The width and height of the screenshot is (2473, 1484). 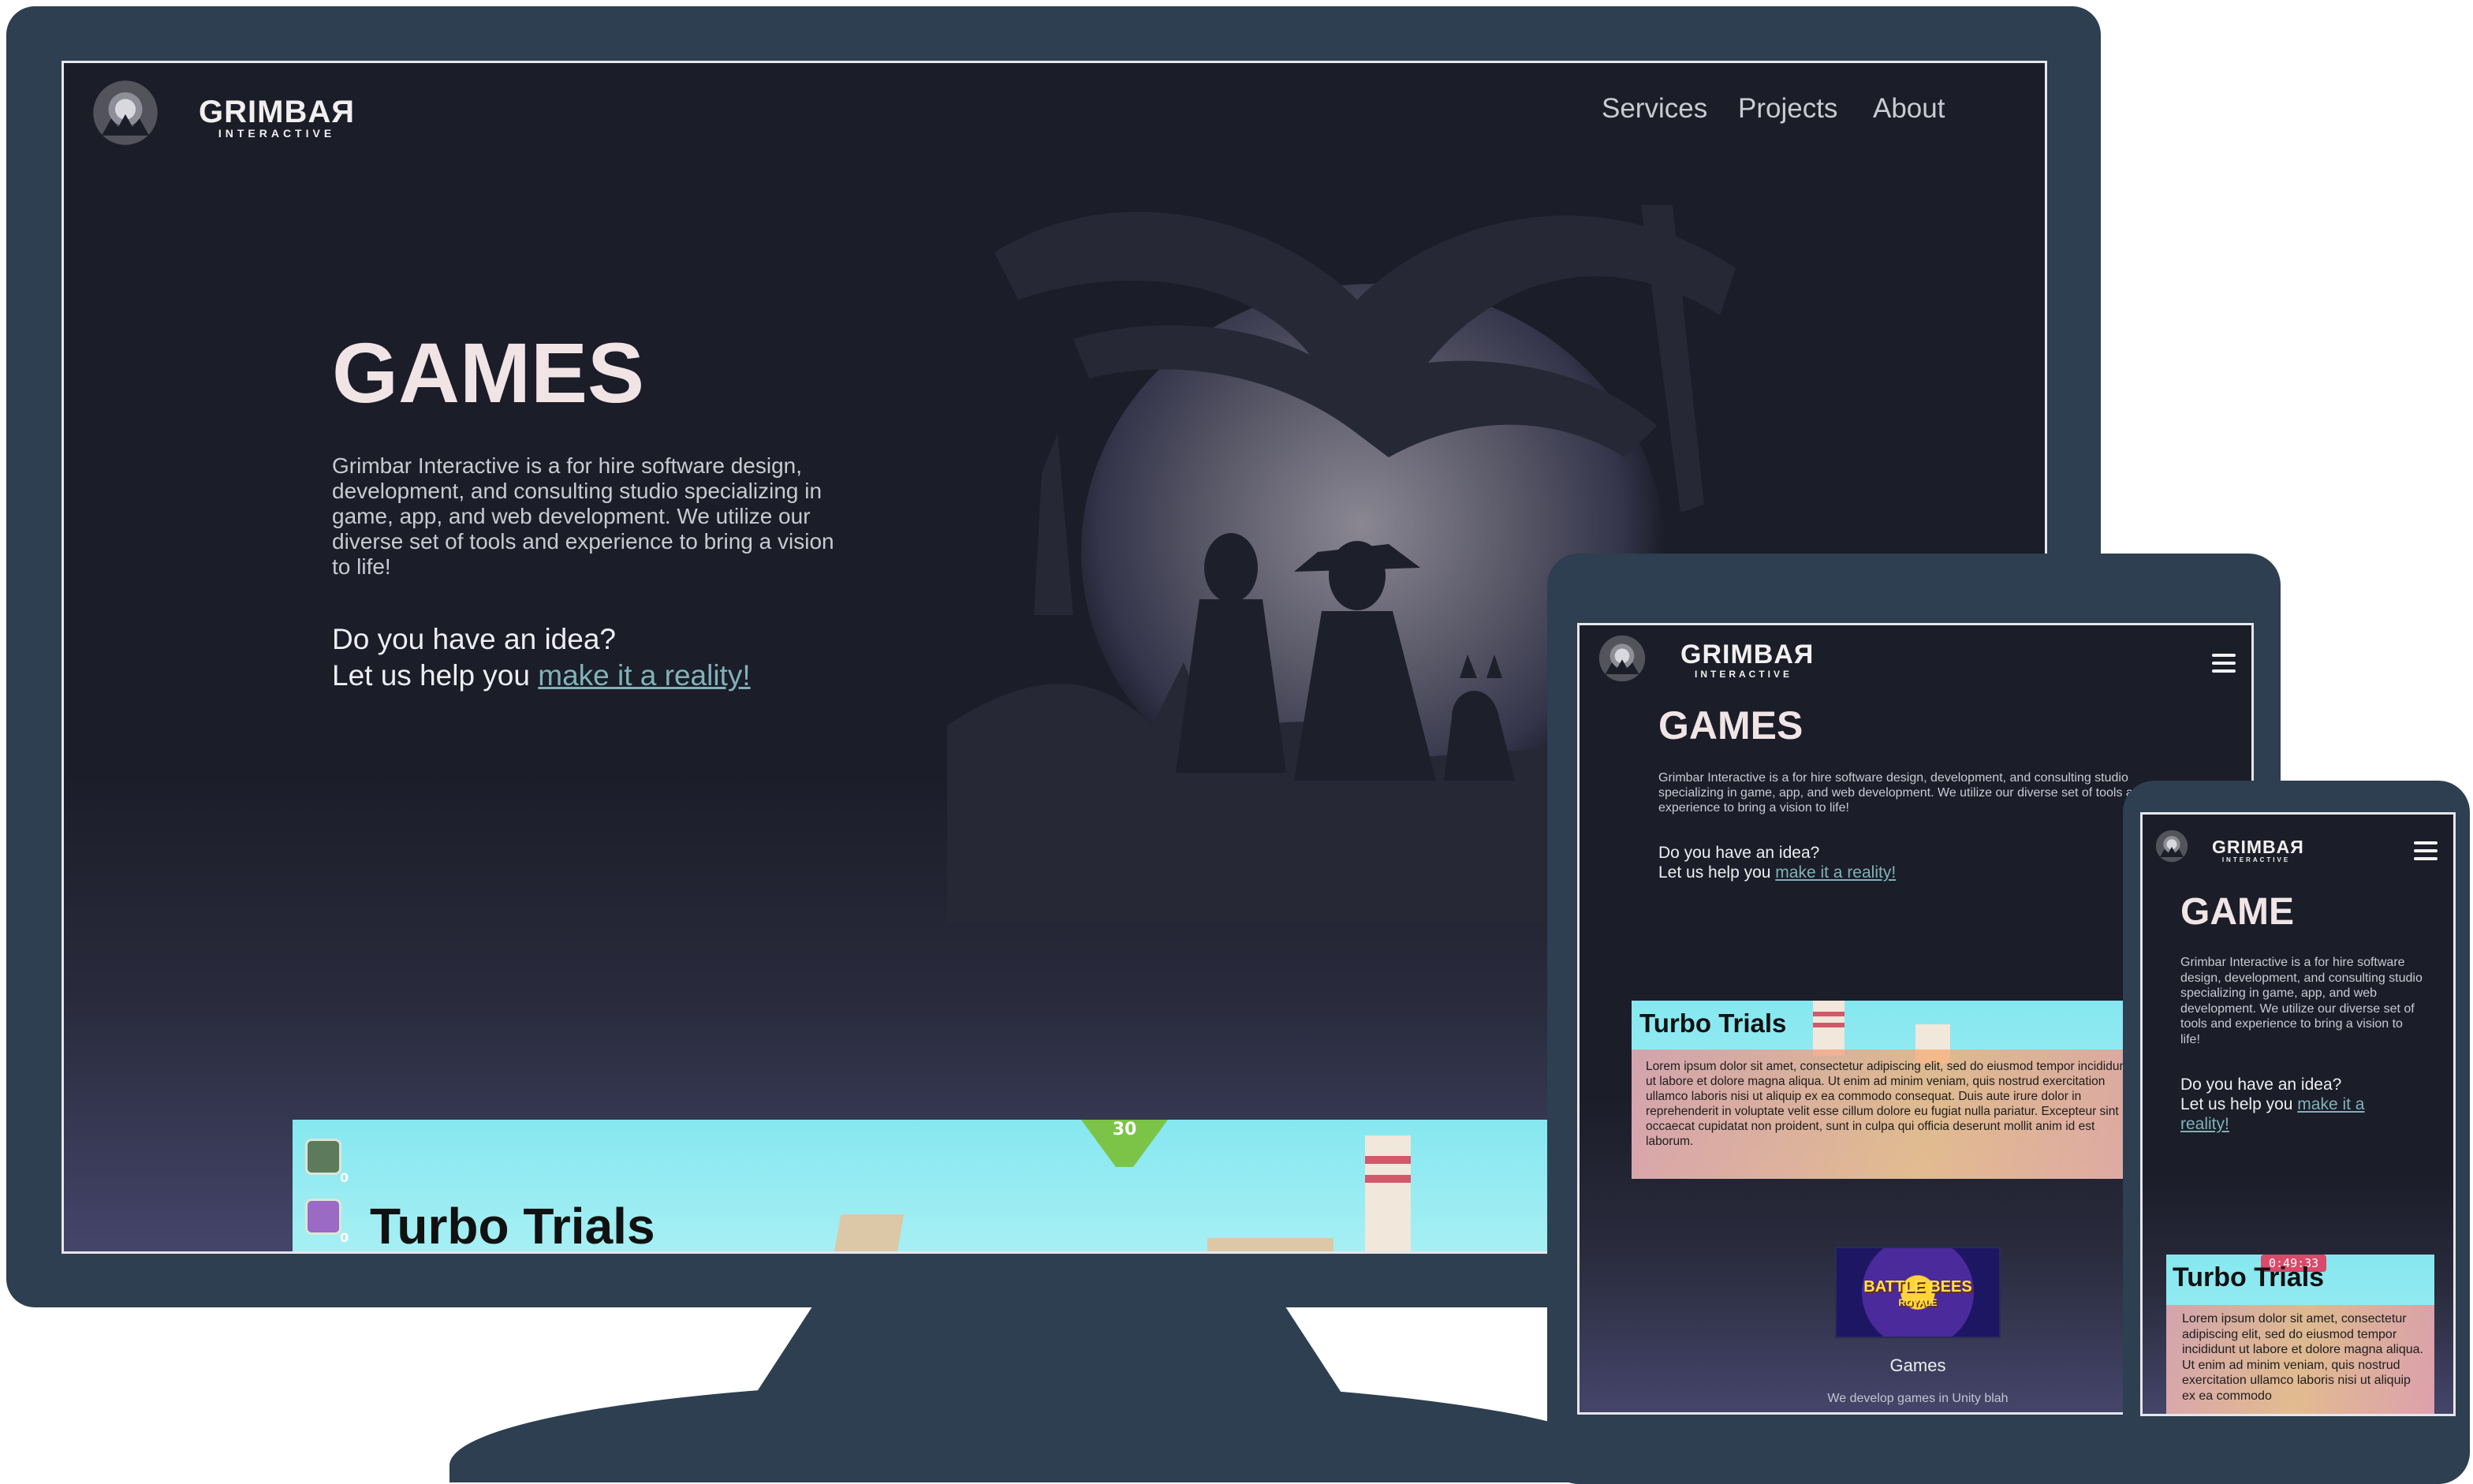 What do you see at coordinates (1909, 109) in the screenshot?
I see `nav-about: About` at bounding box center [1909, 109].